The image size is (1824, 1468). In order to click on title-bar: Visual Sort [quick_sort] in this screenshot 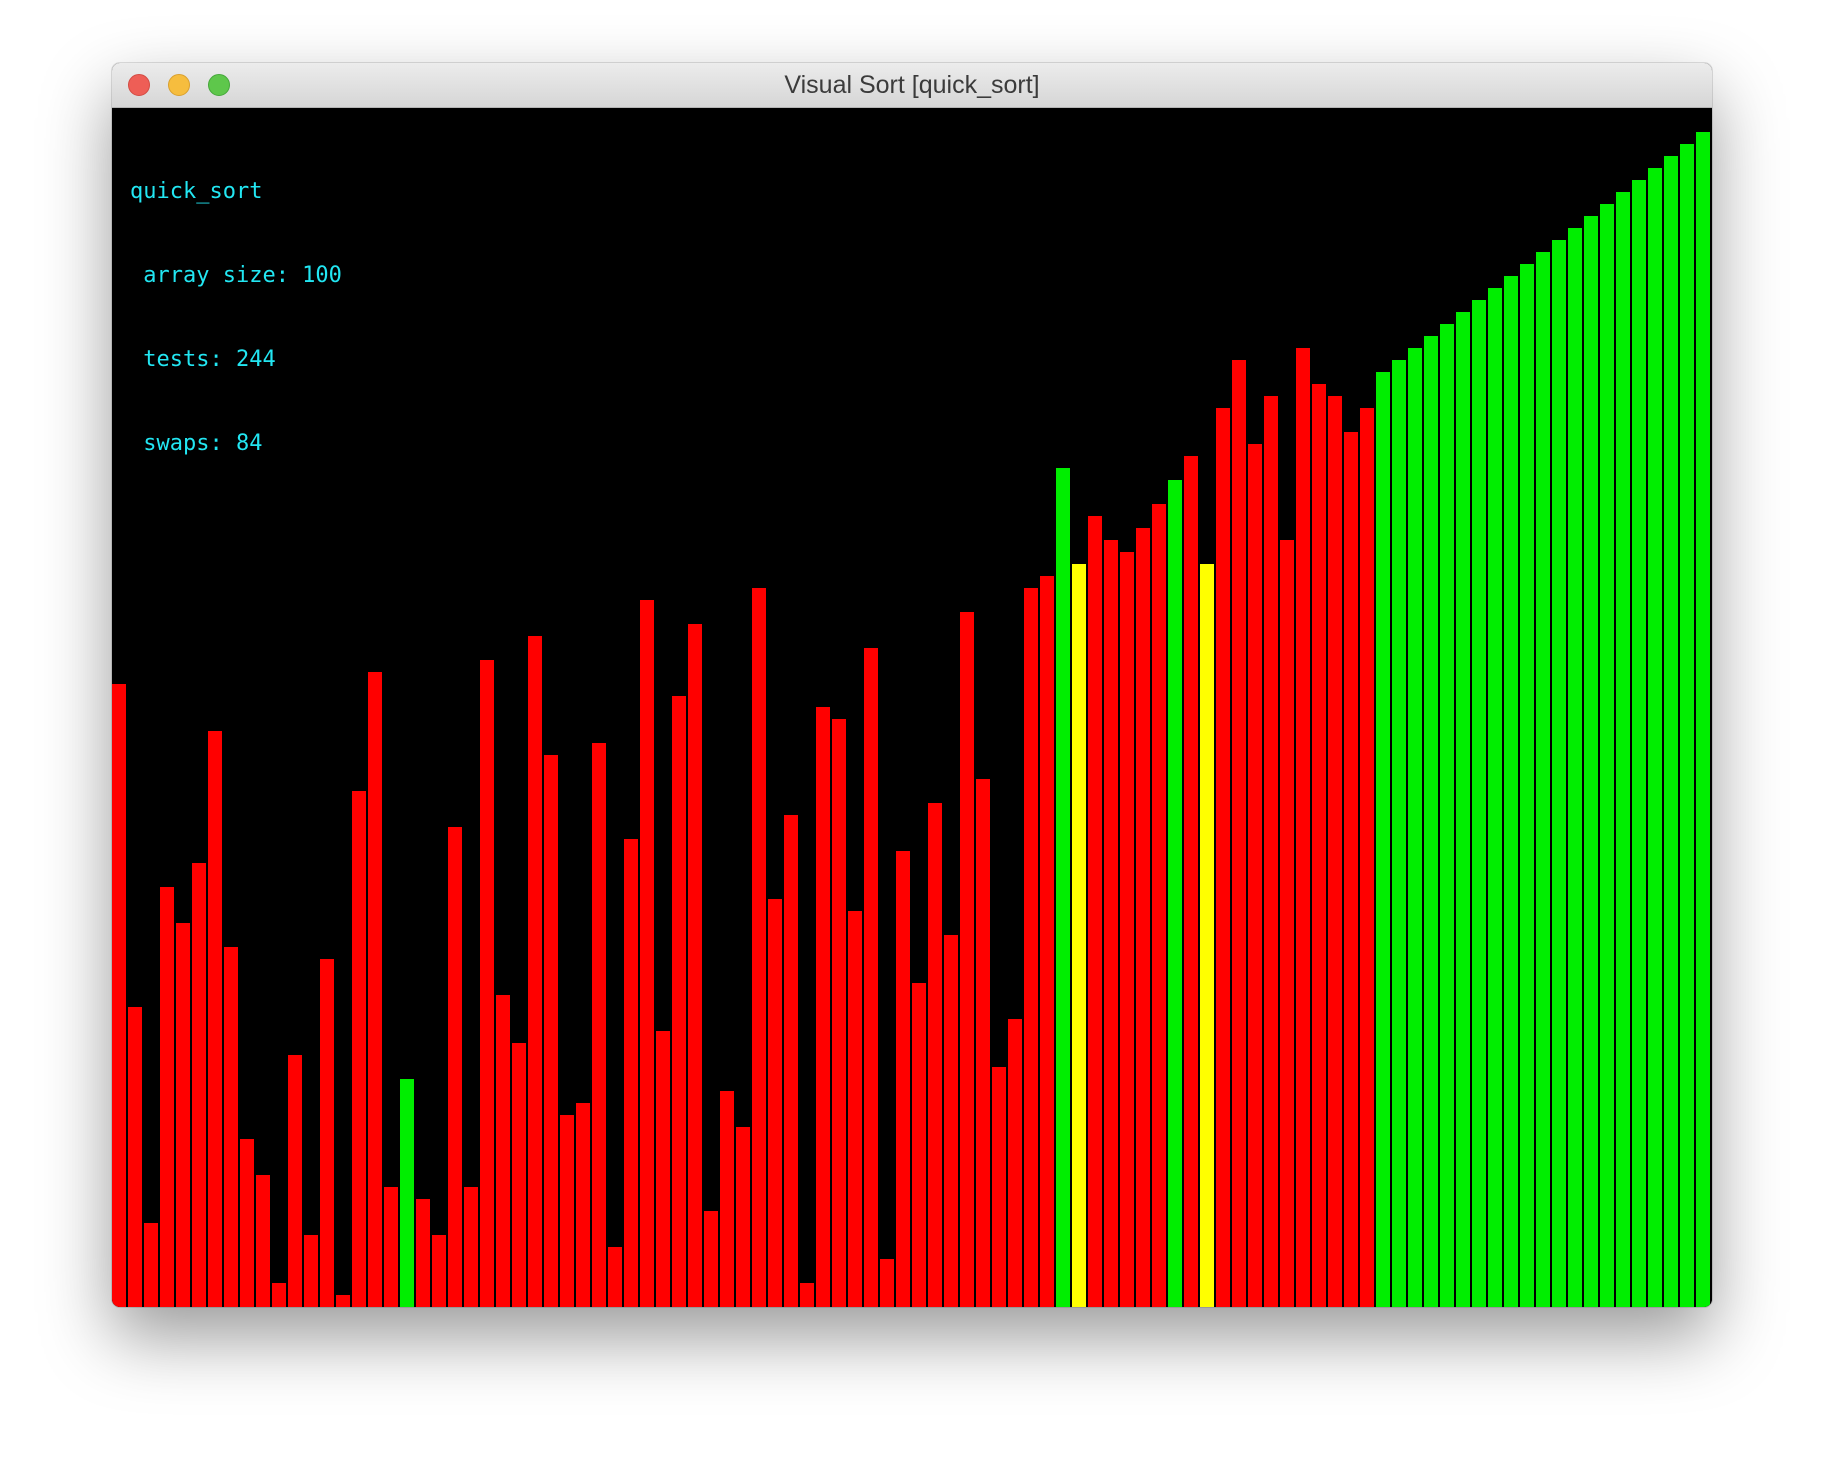, I will do `click(912, 85)`.